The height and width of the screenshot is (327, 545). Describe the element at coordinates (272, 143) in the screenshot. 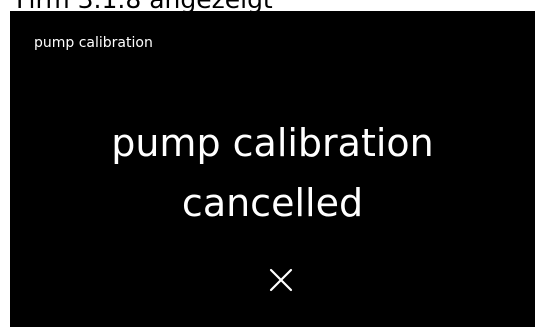

I see `status-message-line1: pump calibration` at that location.